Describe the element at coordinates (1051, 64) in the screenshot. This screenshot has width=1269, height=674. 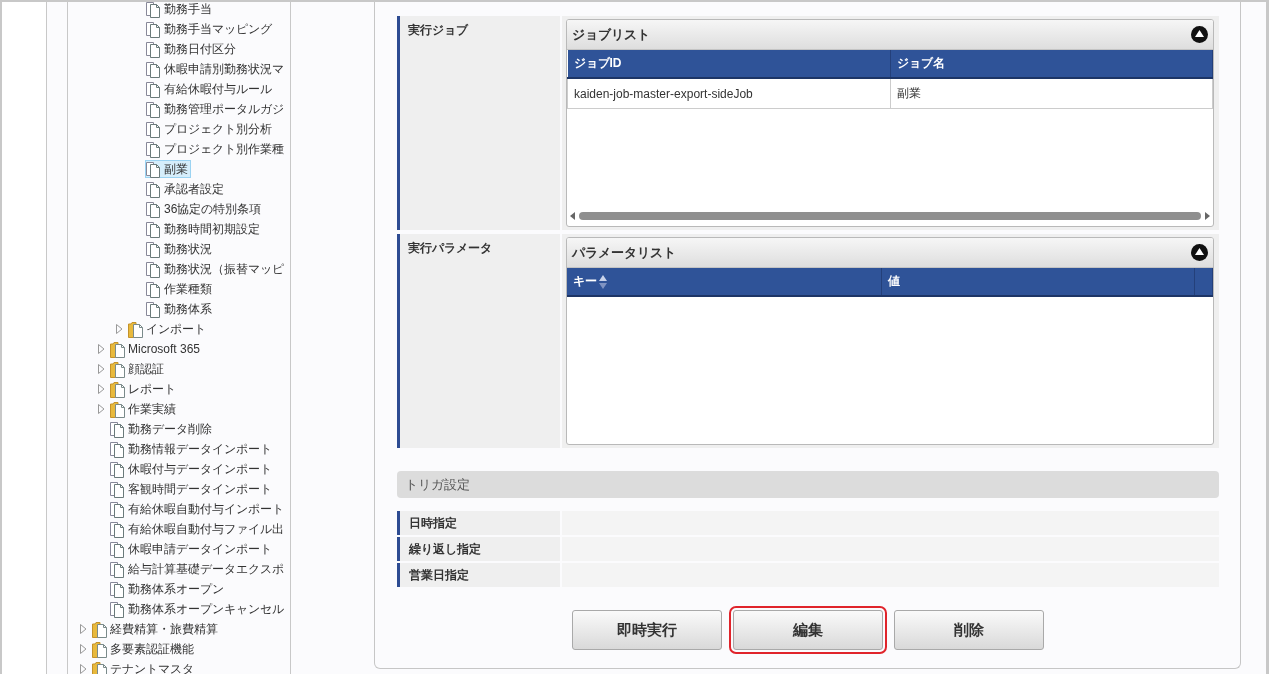
I see `column-header: ジョブ名` at that location.